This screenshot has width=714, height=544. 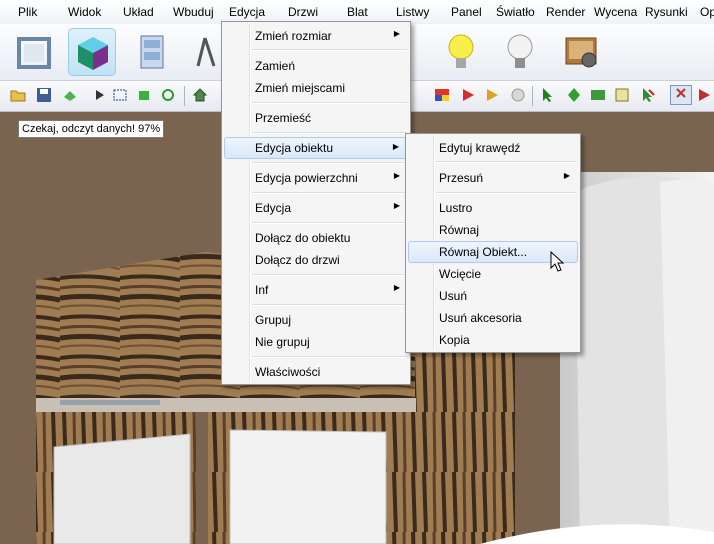 What do you see at coordinates (493, 230) in the screenshot?
I see `submenu-rownaj: Równaj` at bounding box center [493, 230].